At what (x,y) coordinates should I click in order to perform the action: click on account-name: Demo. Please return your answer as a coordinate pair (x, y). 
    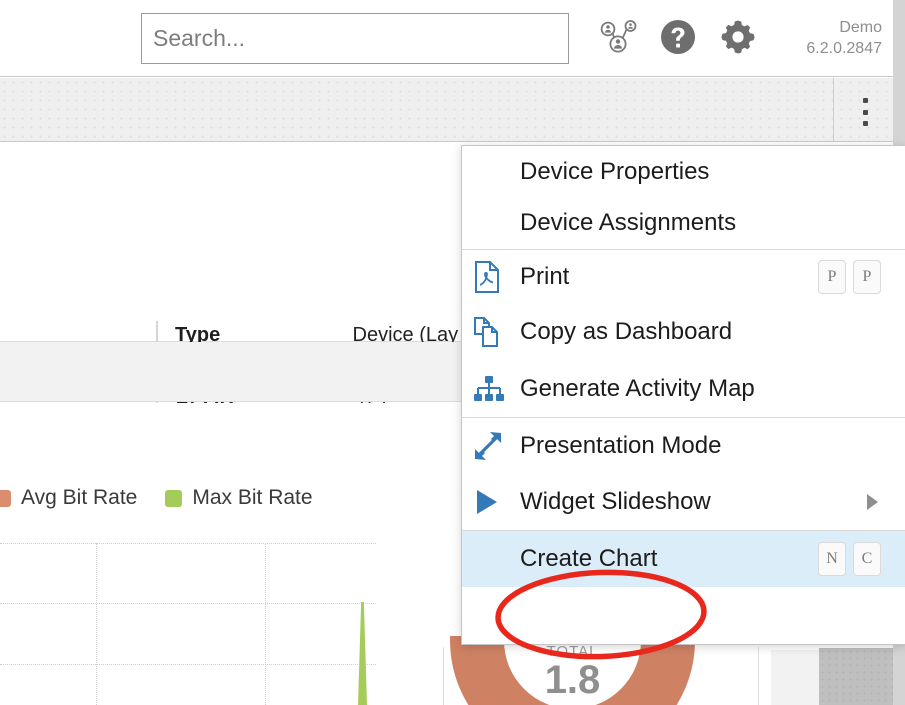
    Looking at the image, I should click on (860, 27).